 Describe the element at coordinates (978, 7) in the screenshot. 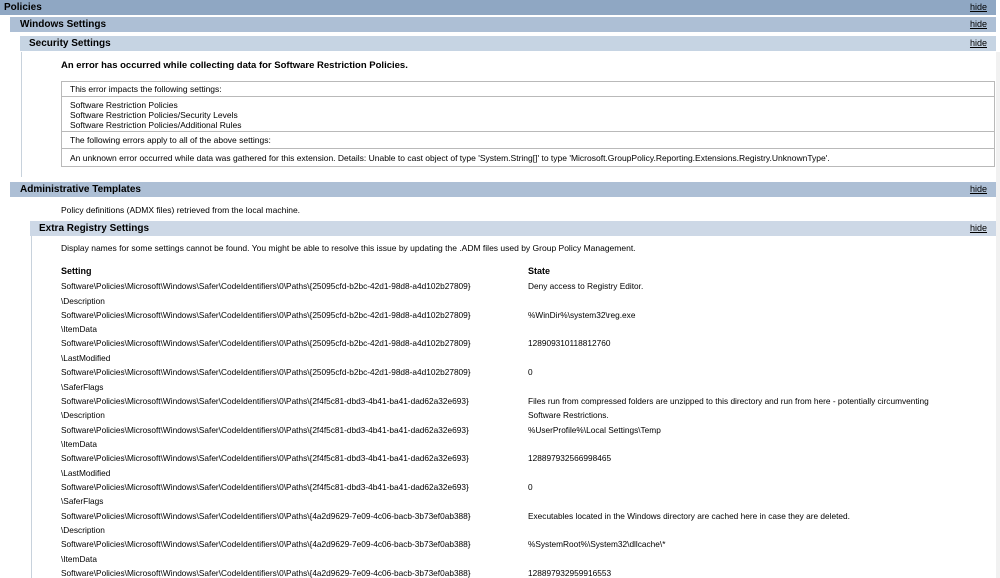

I see `policies-hide-link: hide` at that location.